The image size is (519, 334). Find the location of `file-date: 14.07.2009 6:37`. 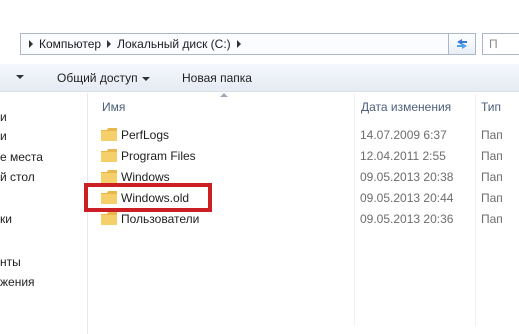

file-date: 14.07.2009 6:37 is located at coordinates (403, 135).